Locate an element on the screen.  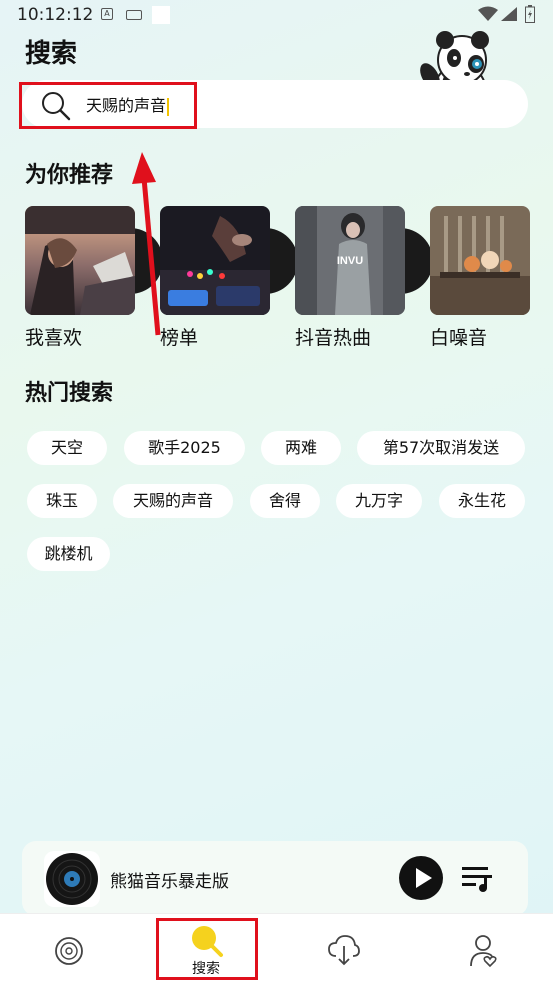
hot-tag: 两难 is located at coordinates (301, 448).